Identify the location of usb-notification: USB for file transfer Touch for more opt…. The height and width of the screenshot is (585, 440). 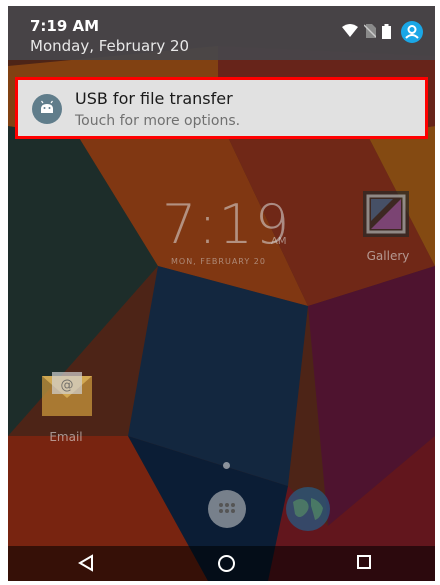
(221, 108).